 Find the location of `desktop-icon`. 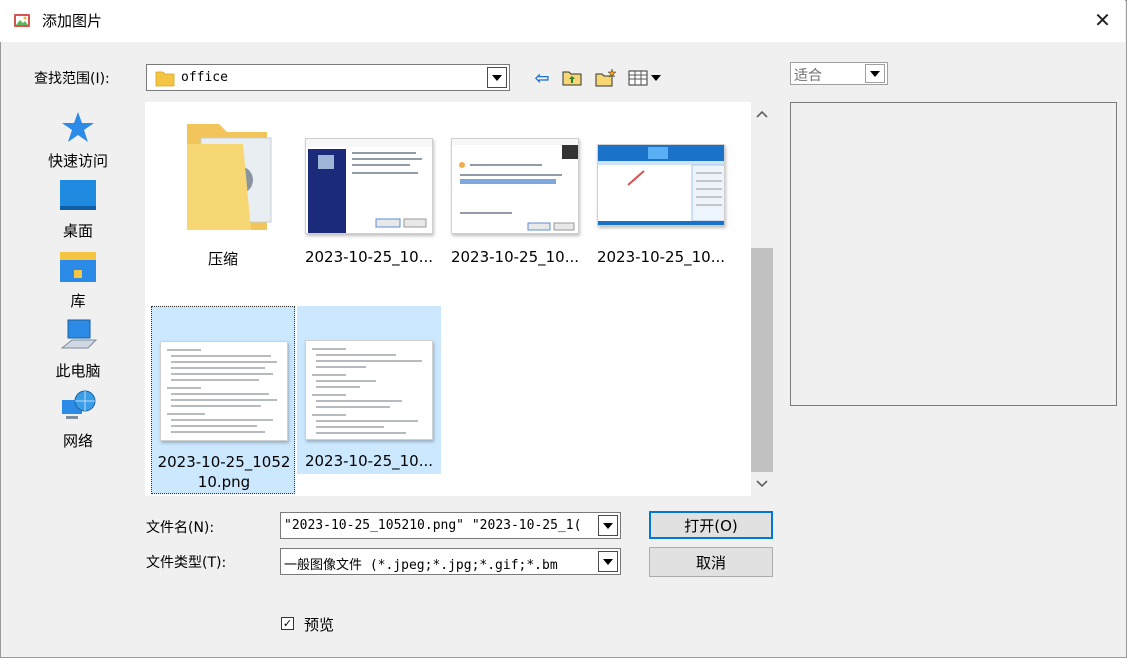

desktop-icon is located at coordinates (78, 195).